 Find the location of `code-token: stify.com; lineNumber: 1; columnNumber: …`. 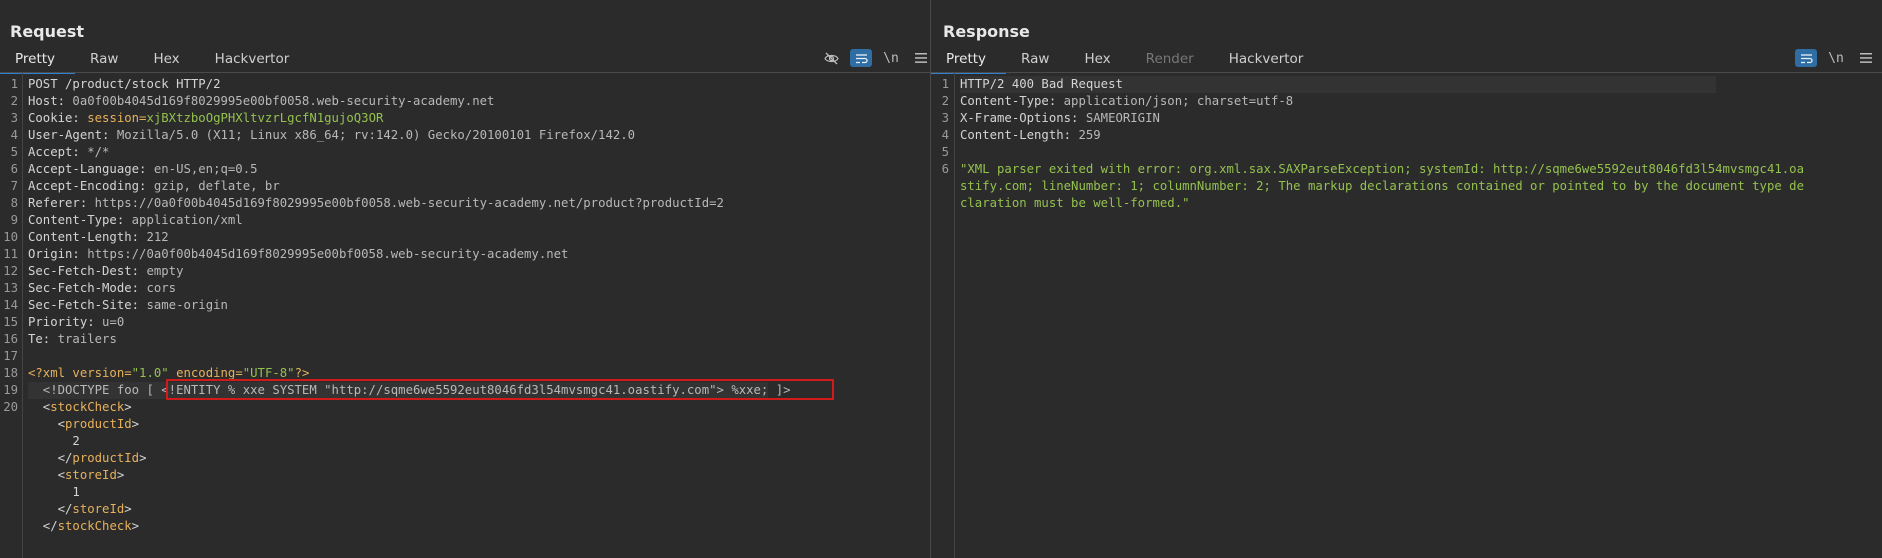

code-token: stify.com; lineNumber: 1; columnNumber: … is located at coordinates (1382, 186).